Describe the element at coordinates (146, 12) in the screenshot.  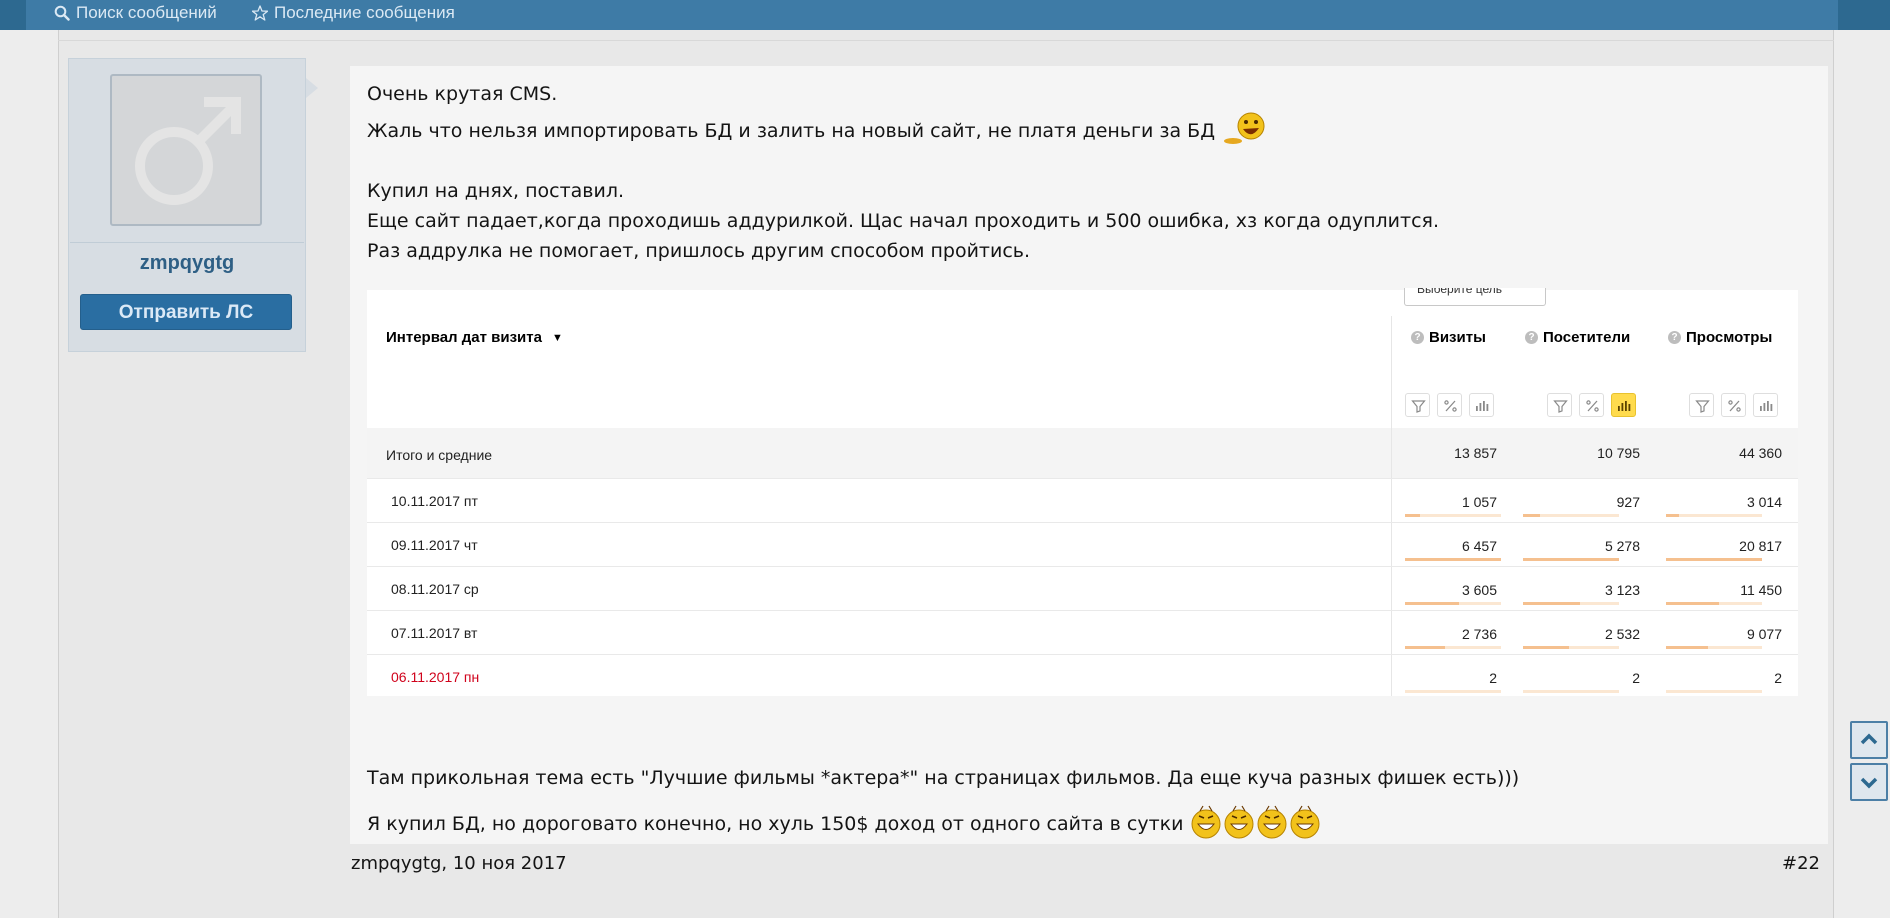
I see `search-messages-label: Поиск сообщений` at that location.